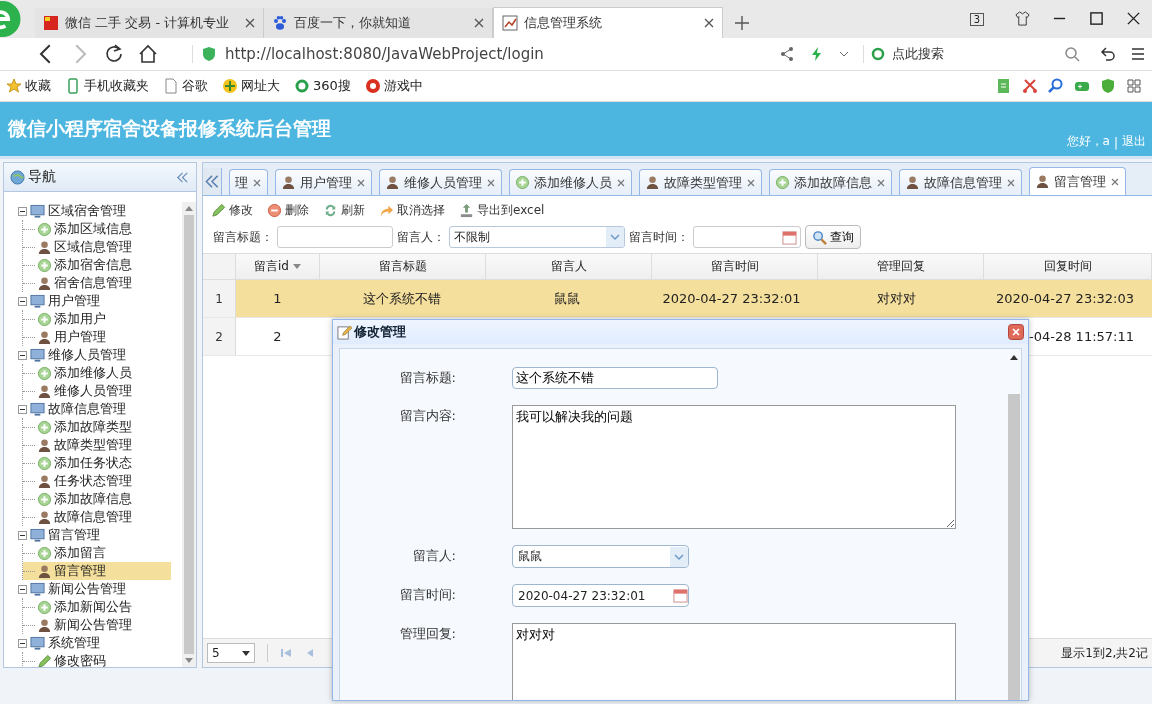 Image resolution: width=1152 pixels, height=704 pixels. I want to click on browser-tab: 信息管理系统, so click(608, 22).